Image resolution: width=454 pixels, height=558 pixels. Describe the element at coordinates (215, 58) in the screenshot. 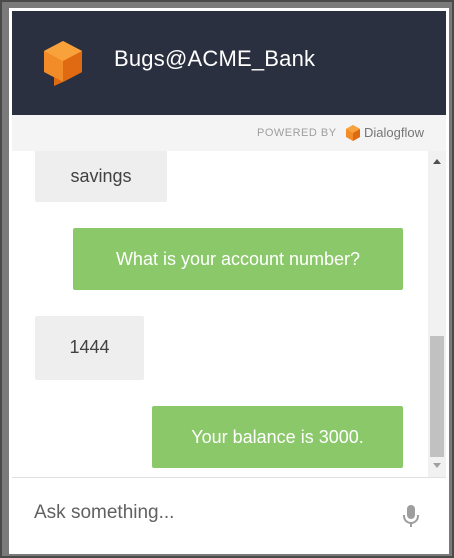

I see `bot-title: Bugs@ACME_Bank` at that location.